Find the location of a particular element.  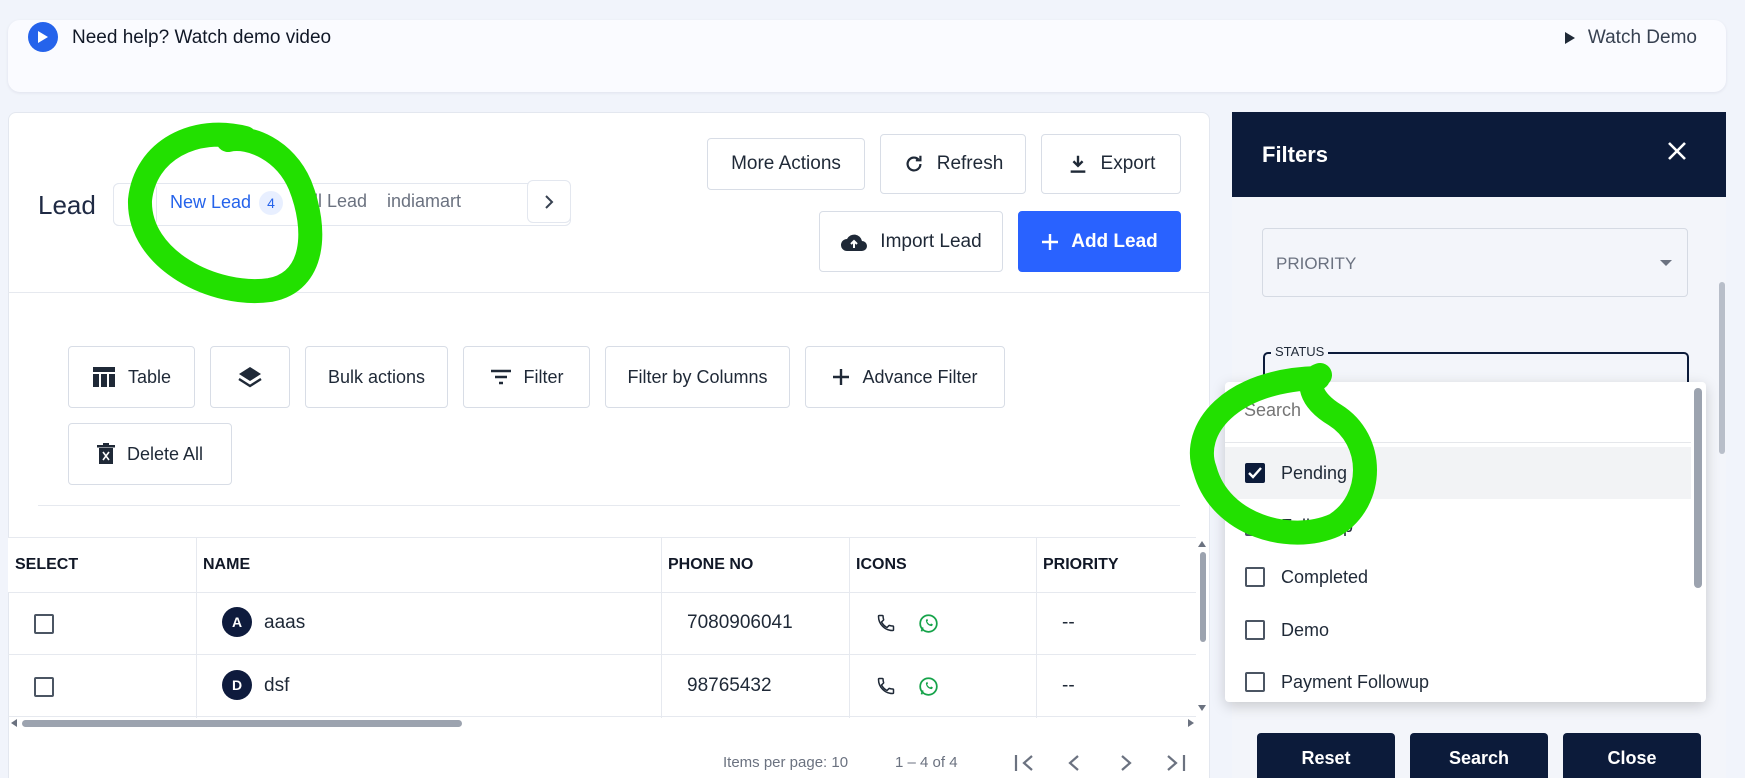

reset-button: Reset is located at coordinates (1326, 755).